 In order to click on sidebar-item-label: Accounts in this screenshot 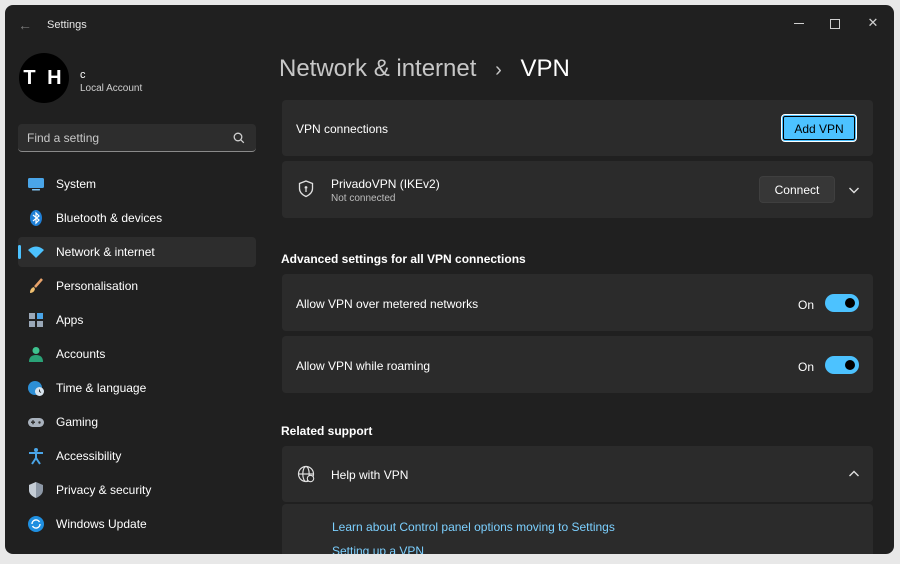, I will do `click(81, 354)`.